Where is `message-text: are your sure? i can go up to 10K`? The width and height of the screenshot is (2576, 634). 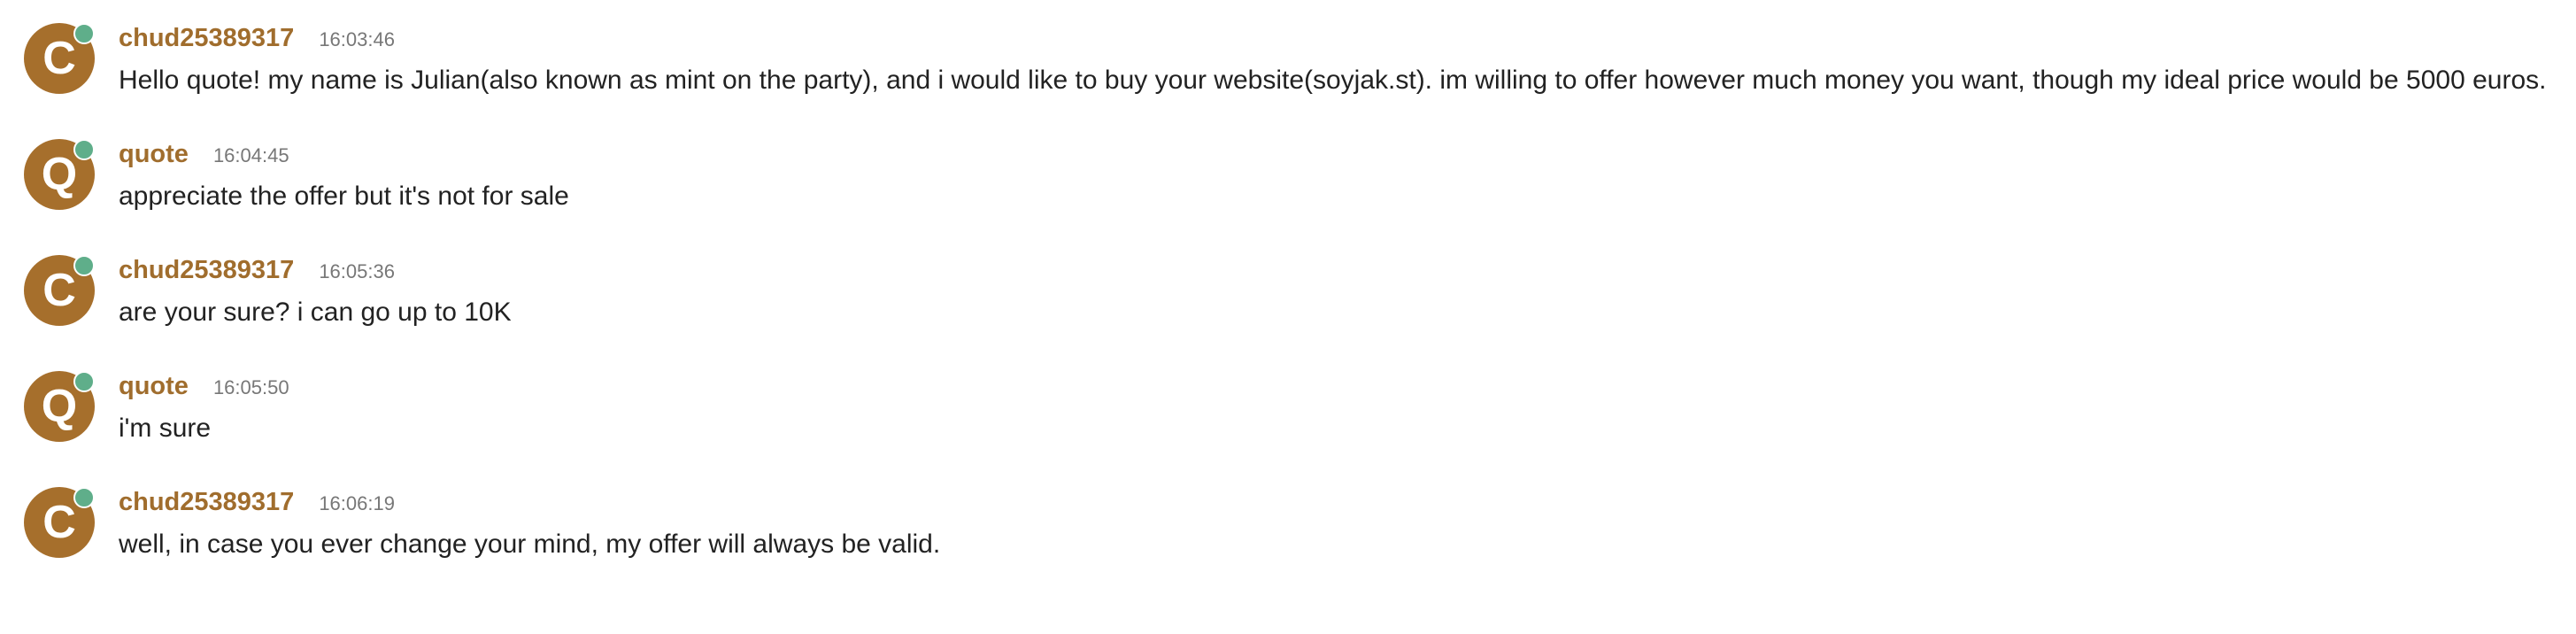 message-text: are your sure? i can go up to 10K is located at coordinates (315, 312).